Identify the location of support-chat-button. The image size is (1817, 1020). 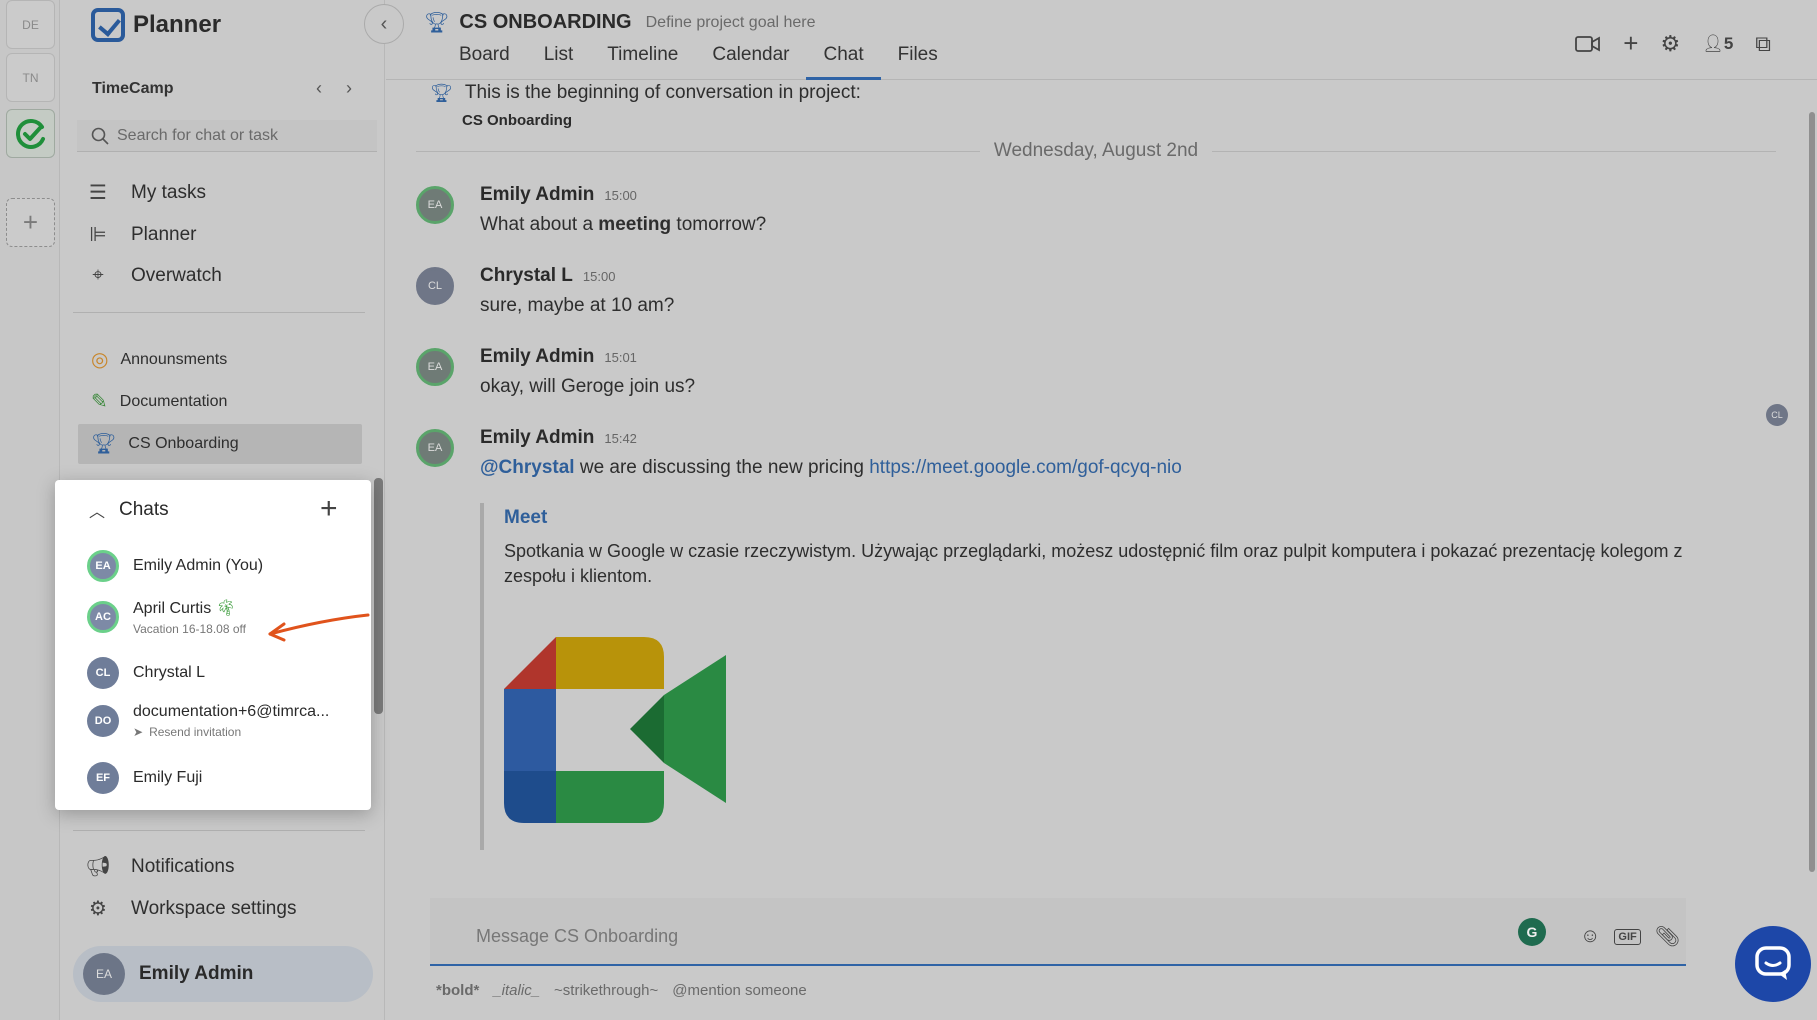
(1773, 964).